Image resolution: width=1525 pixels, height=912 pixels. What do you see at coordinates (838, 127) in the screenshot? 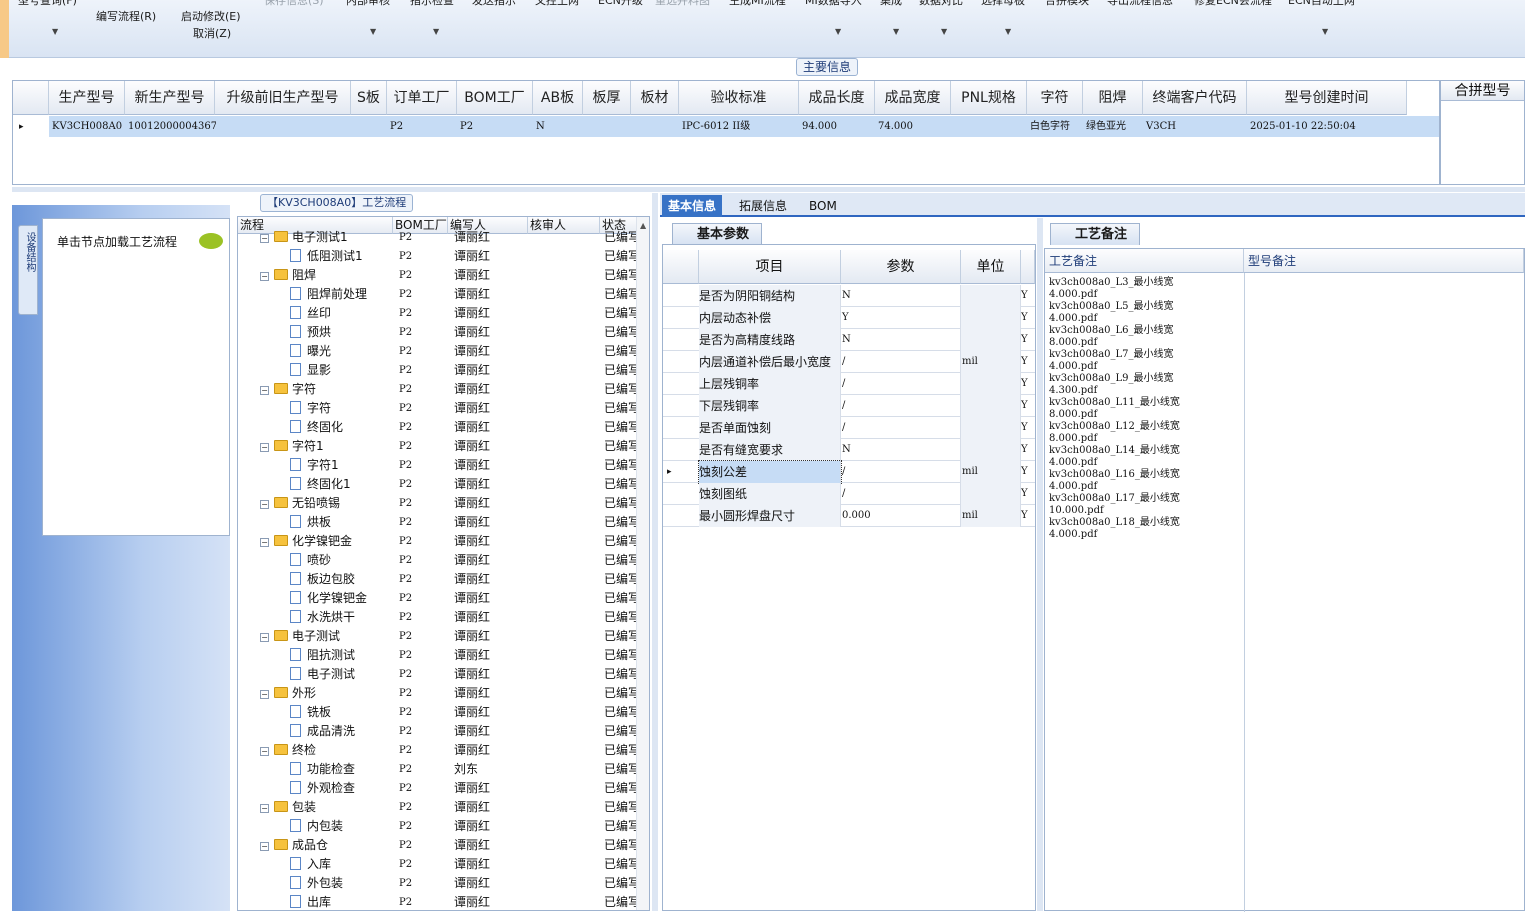
I see `grid-cell: 94.000` at bounding box center [838, 127].